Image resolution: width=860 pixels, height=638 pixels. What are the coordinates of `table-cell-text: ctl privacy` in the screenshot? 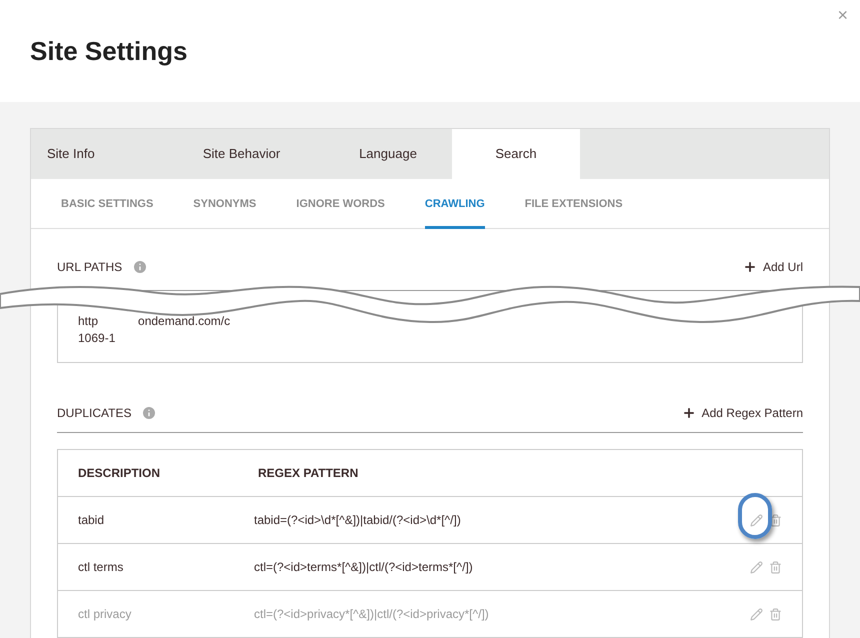 It's located at (105, 614).